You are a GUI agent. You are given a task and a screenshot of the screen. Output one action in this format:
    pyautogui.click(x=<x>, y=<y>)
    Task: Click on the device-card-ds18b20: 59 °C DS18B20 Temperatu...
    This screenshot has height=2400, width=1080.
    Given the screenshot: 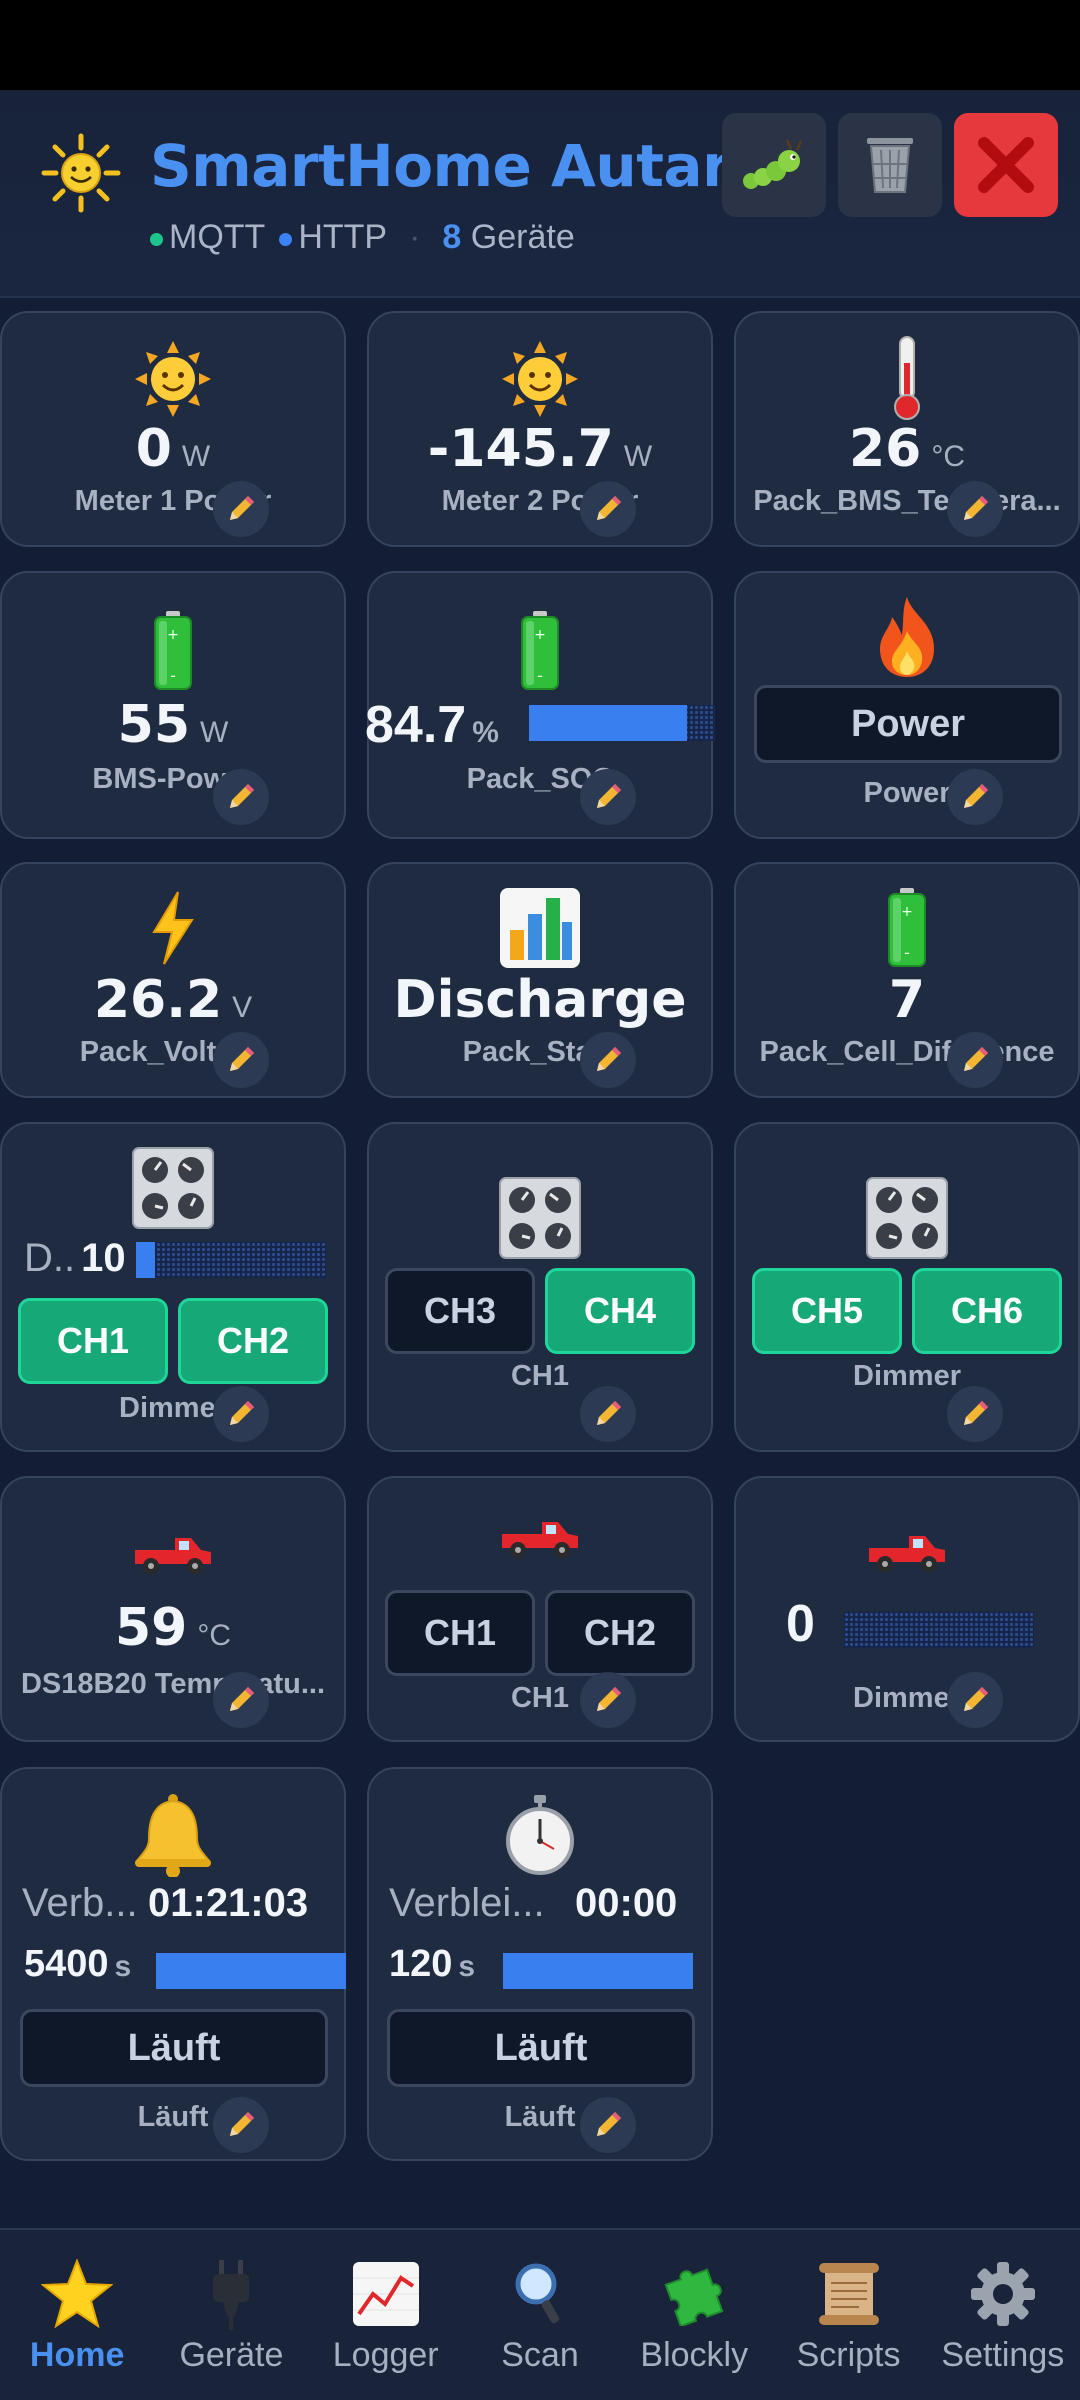 What is the action you would take?
    pyautogui.click(x=173, y=1609)
    